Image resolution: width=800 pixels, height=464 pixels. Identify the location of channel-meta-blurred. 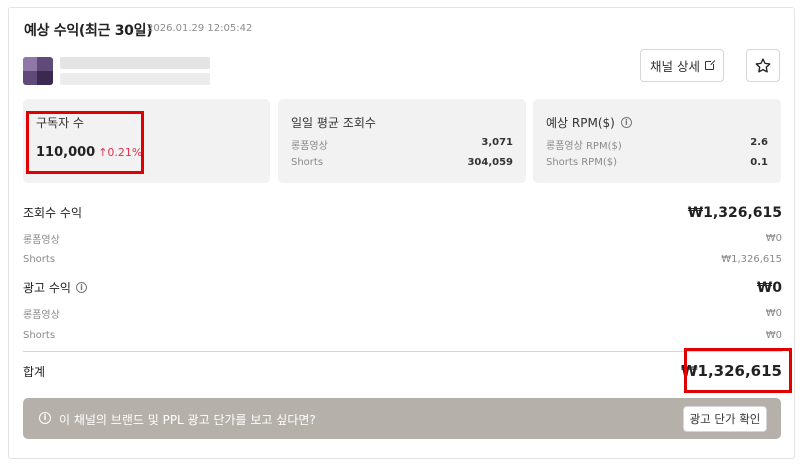
(135, 79).